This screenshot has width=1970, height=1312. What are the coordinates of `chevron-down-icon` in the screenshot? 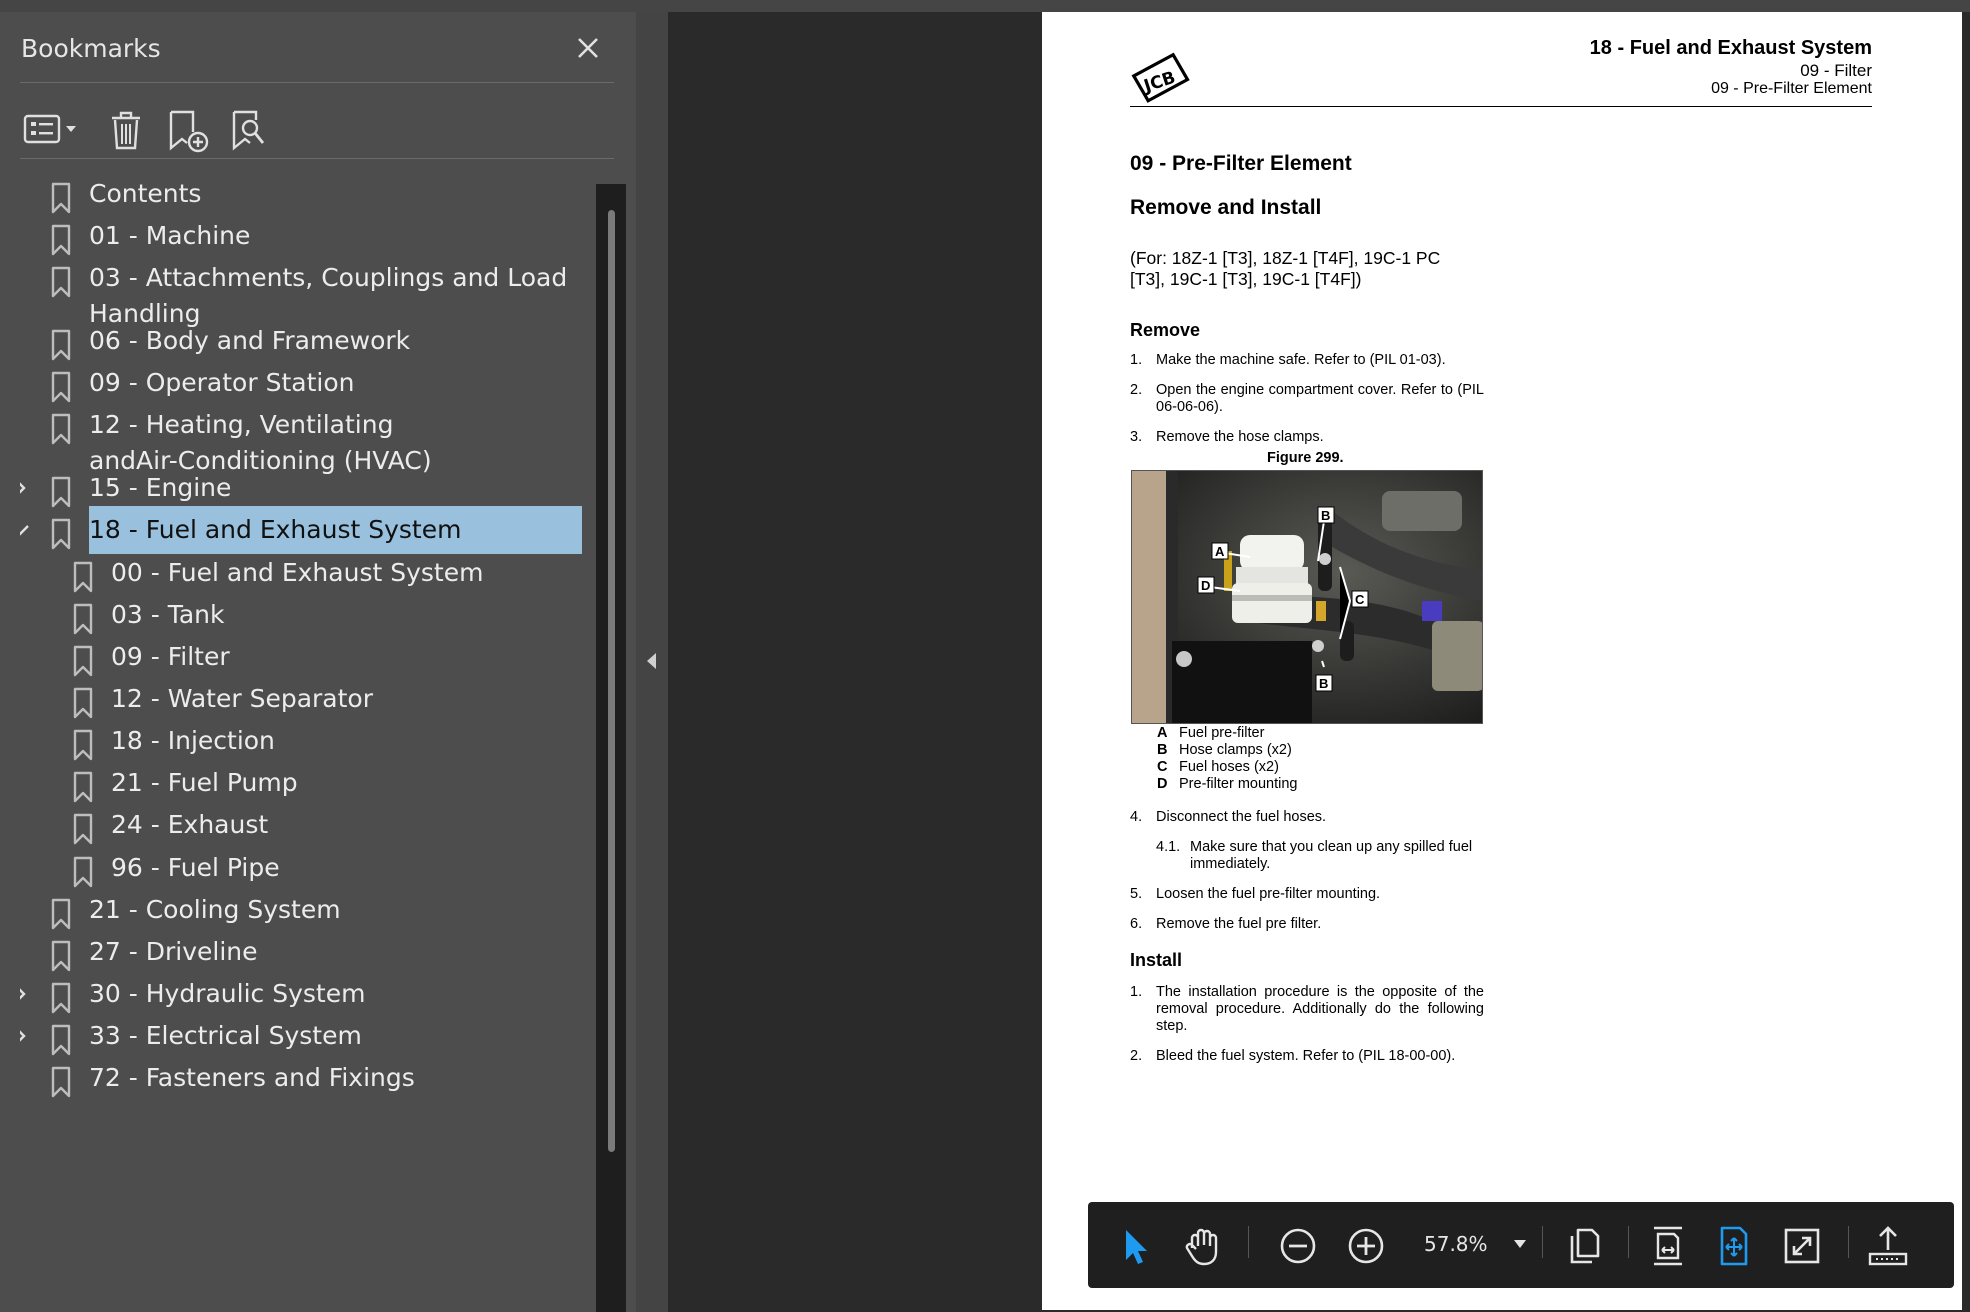 It's located at (26, 530).